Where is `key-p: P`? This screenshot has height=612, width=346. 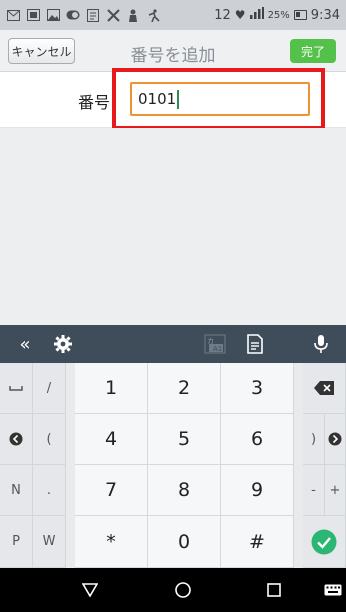 key-p: P is located at coordinates (16, 542).